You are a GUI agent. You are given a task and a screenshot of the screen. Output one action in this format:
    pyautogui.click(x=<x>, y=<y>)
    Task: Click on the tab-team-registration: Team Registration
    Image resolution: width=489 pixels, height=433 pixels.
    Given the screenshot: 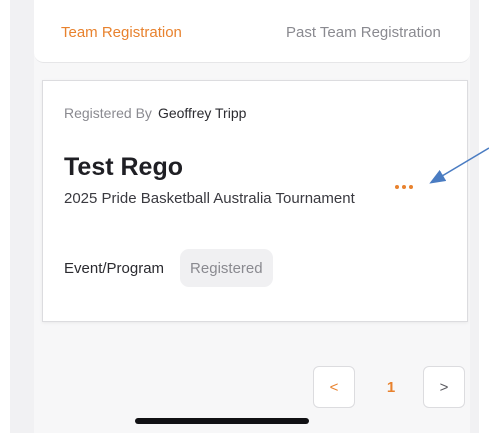 What is the action you would take?
    pyautogui.click(x=121, y=32)
    